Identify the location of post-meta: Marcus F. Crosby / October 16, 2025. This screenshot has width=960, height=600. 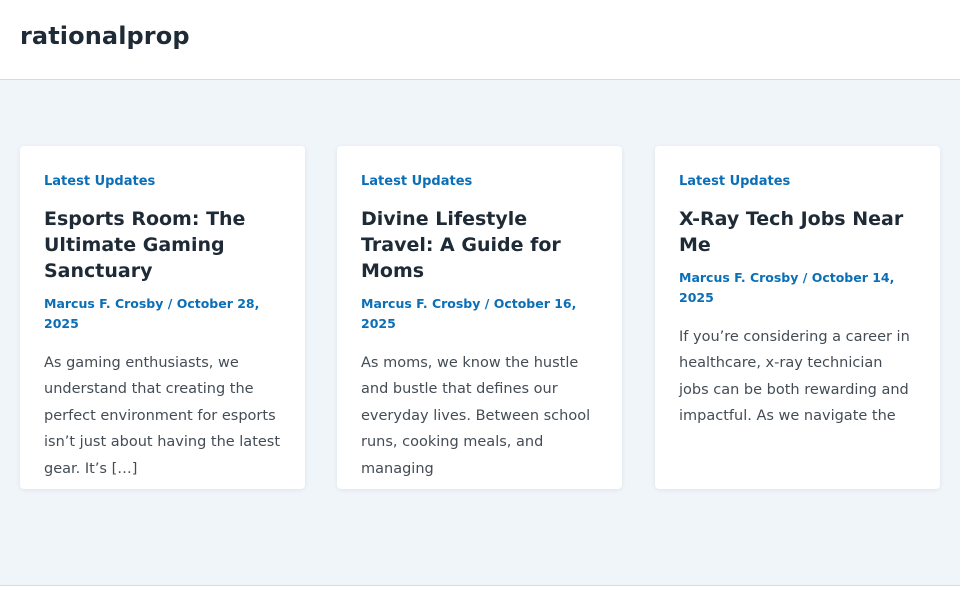
(479, 314).